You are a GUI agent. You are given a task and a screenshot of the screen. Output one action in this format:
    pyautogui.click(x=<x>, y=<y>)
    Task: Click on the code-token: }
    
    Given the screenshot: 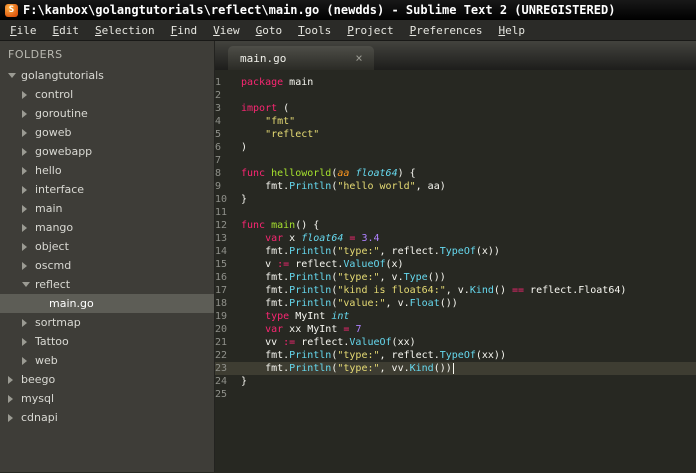 What is the action you would take?
    pyautogui.click(x=244, y=199)
    